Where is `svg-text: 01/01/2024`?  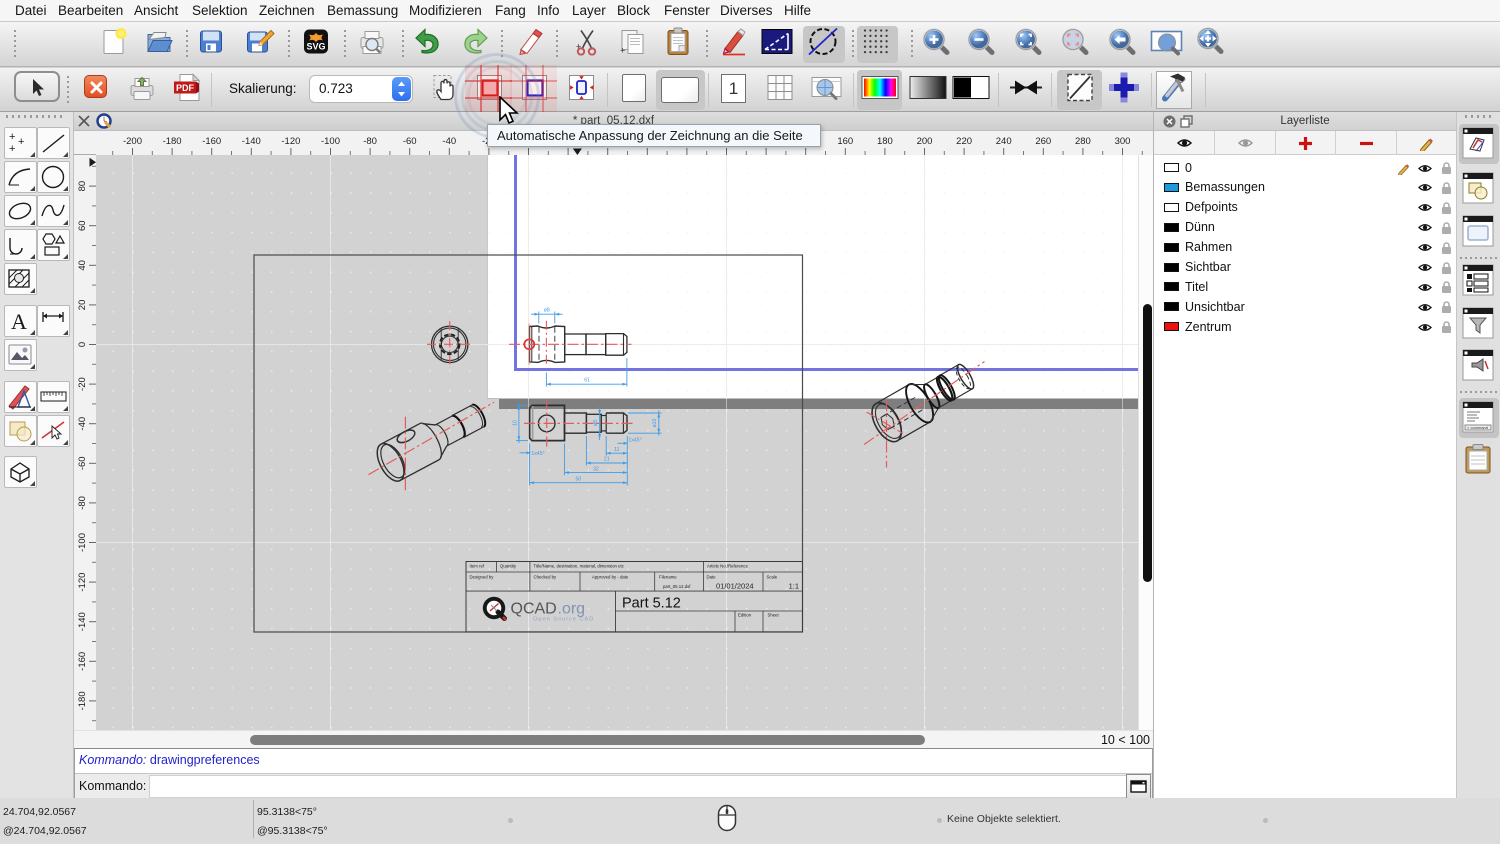 svg-text: 01/01/2024 is located at coordinates (735, 586).